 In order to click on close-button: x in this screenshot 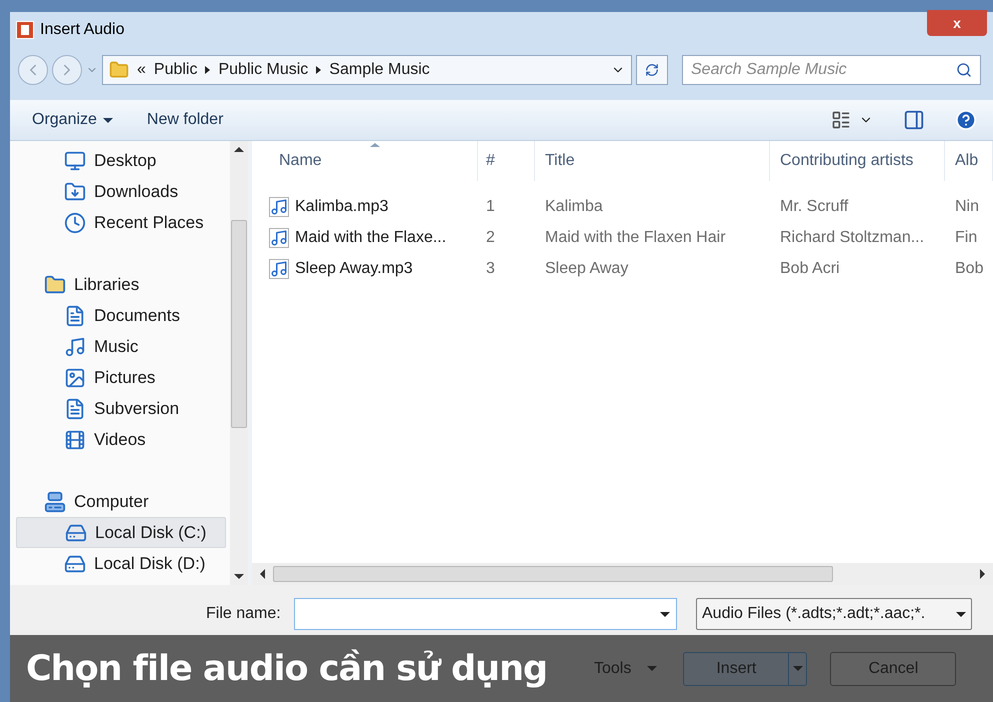, I will do `click(957, 23)`.